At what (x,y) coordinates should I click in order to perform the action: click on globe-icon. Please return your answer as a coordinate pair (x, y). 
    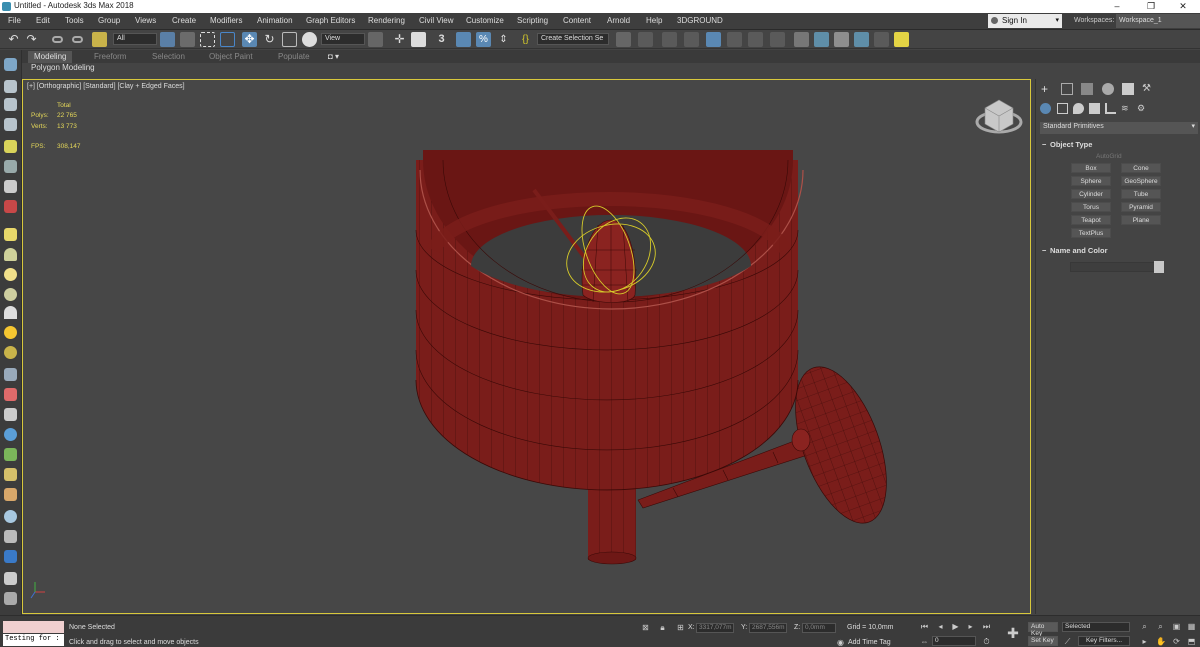
    Looking at the image, I should click on (10, 434).